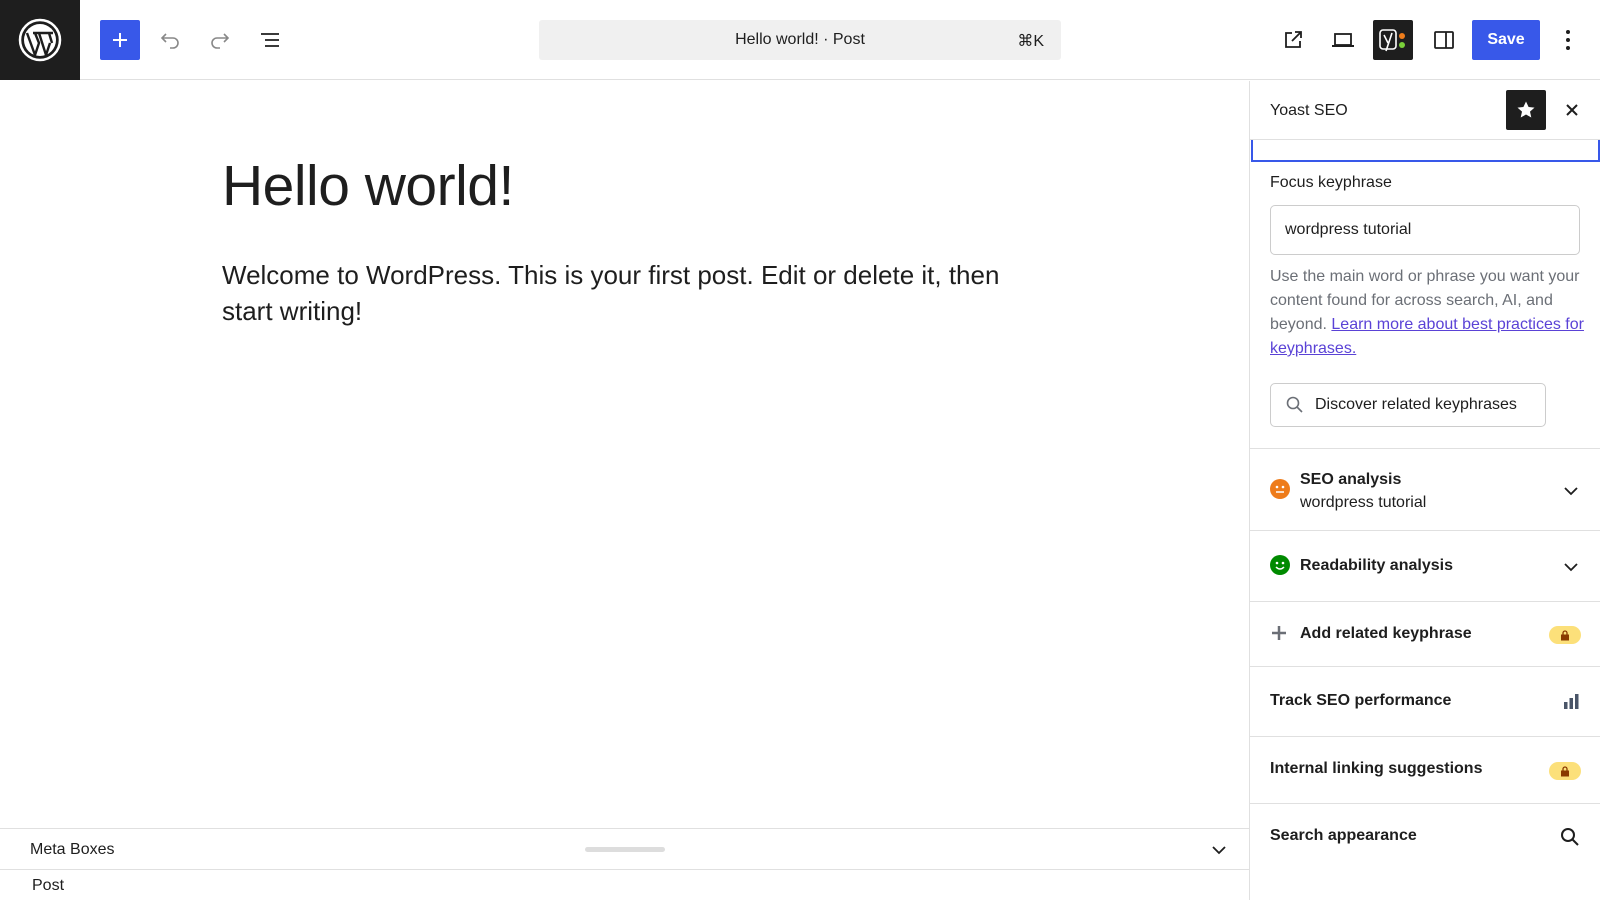 This screenshot has height=900, width=1600. I want to click on editor-header: Hello world! · Post ⌘K Save, so click(800, 40).